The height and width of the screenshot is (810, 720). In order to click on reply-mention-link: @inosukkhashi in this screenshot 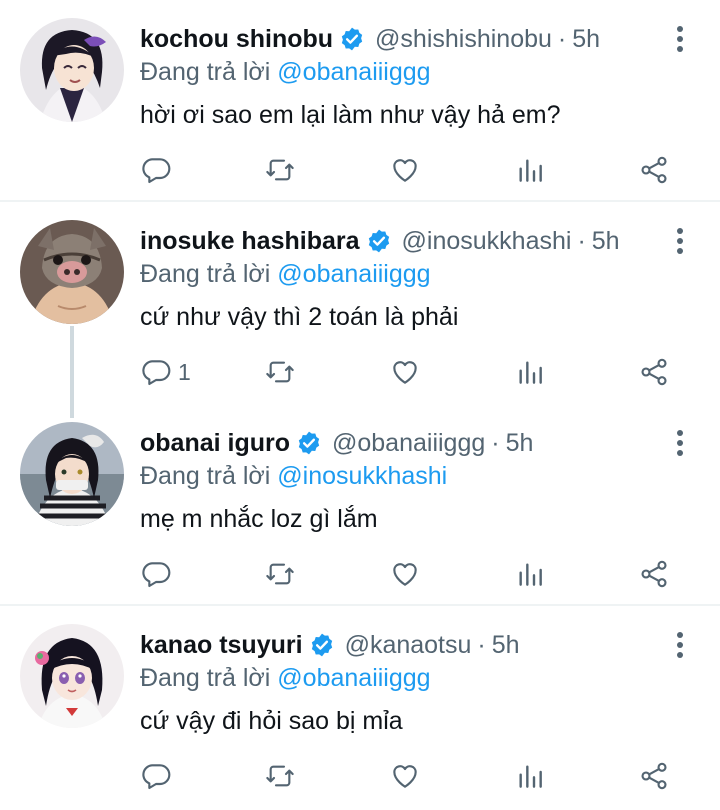, I will do `click(362, 476)`.